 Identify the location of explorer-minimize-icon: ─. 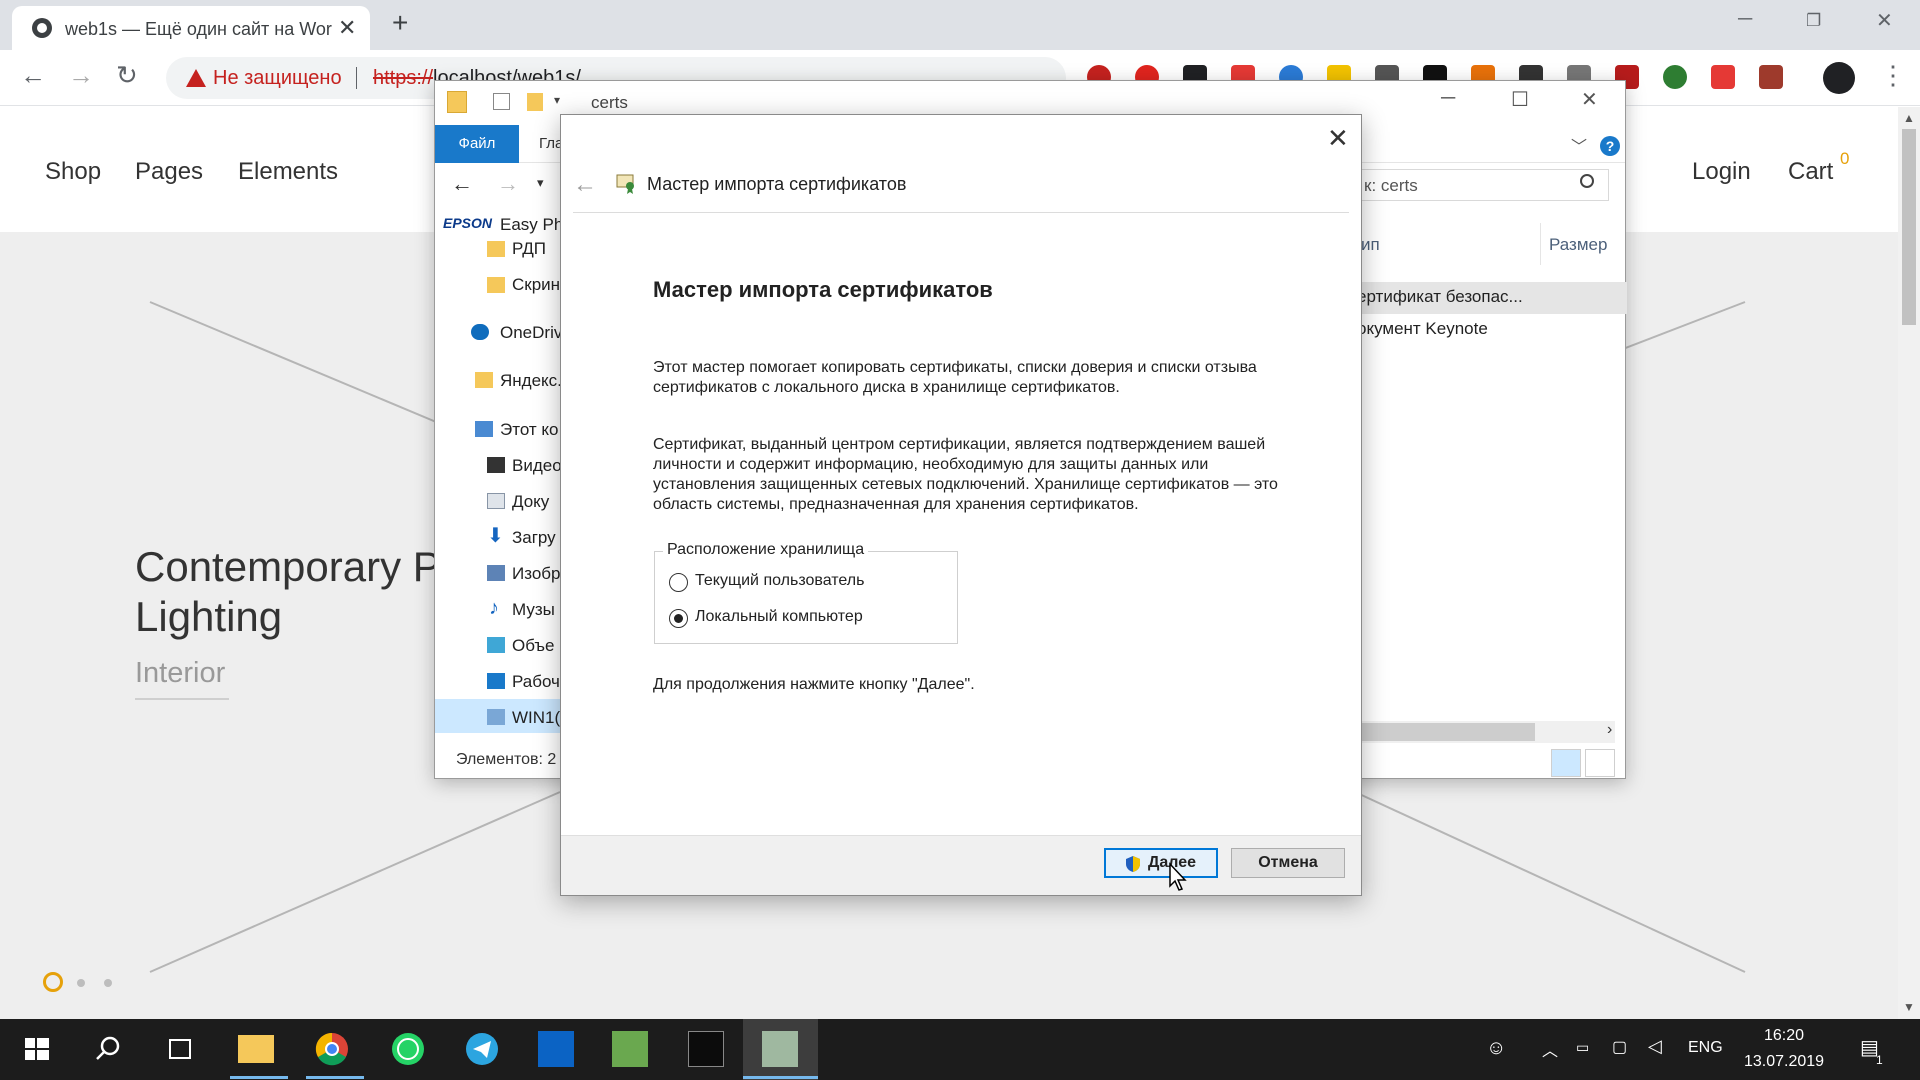
(1448, 98).